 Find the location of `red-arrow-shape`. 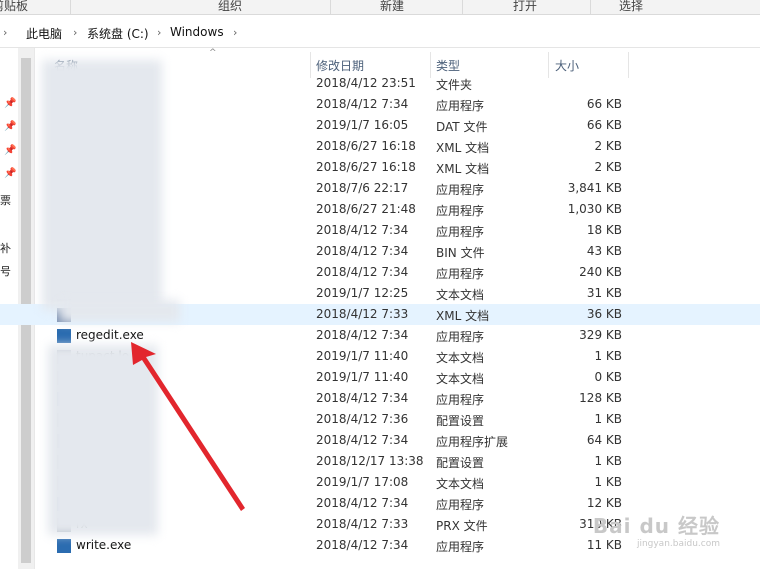

red-arrow-shape is located at coordinates (188, 426).